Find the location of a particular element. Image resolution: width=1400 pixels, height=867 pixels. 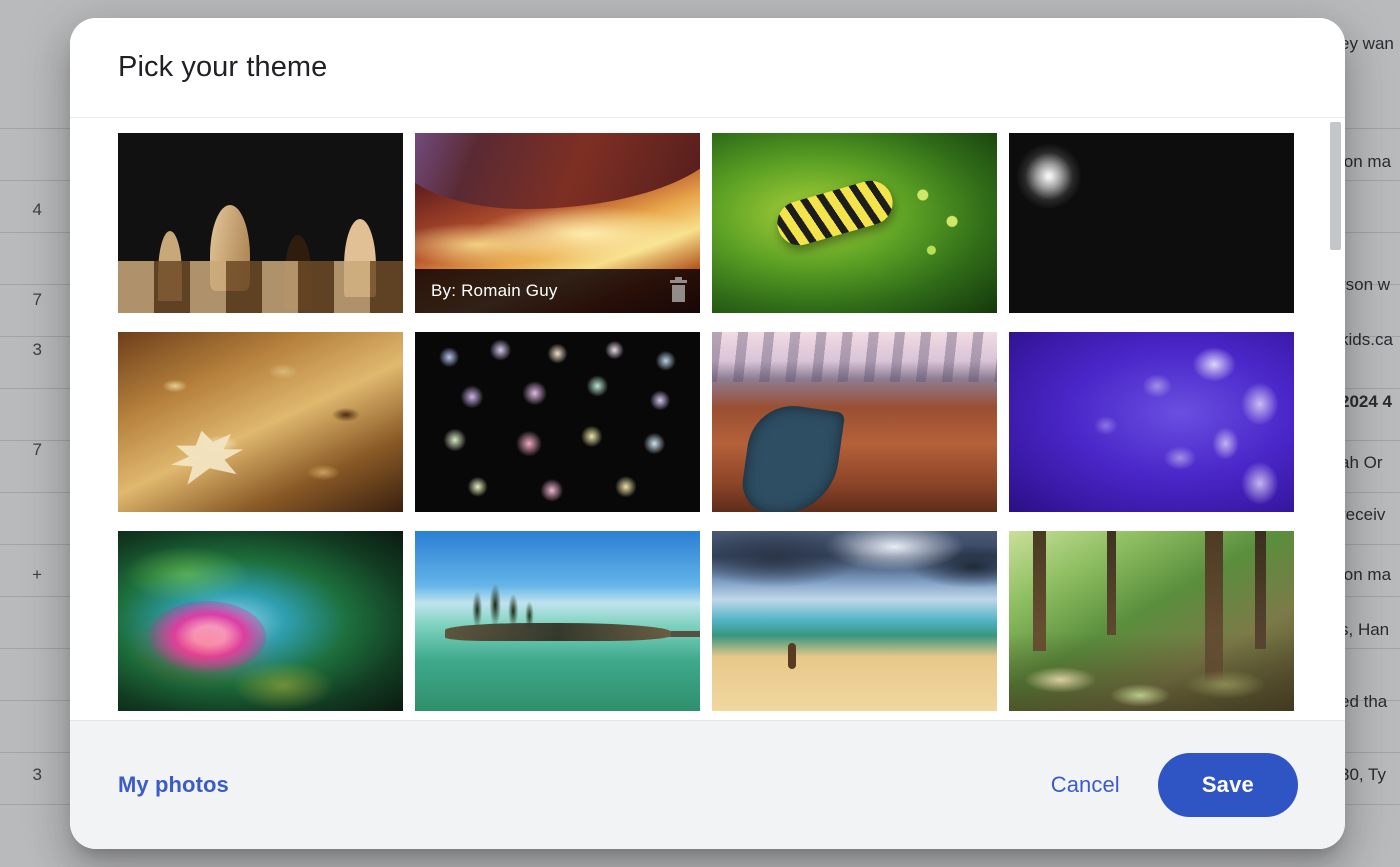

theme-card-caterpillar is located at coordinates (854, 223).